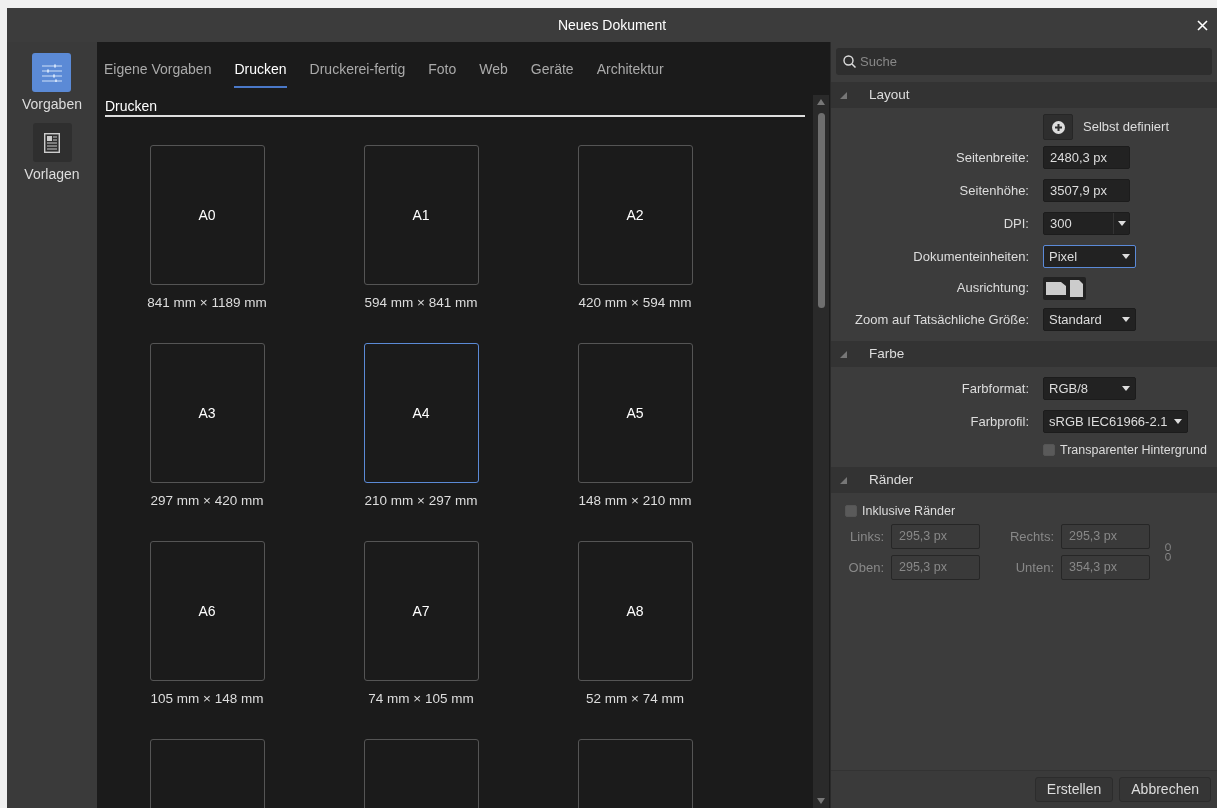 The image size is (1217, 808). What do you see at coordinates (1076, 288) in the screenshot?
I see `portrait-page-icon` at bounding box center [1076, 288].